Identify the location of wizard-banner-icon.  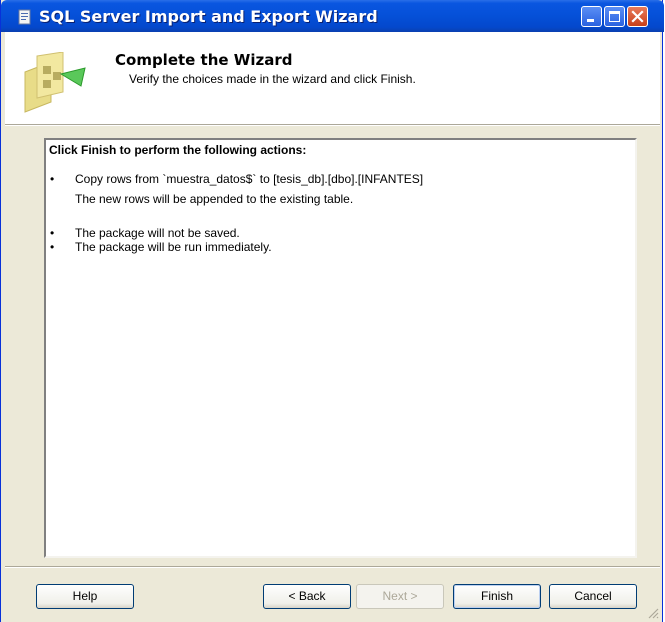
(55, 82).